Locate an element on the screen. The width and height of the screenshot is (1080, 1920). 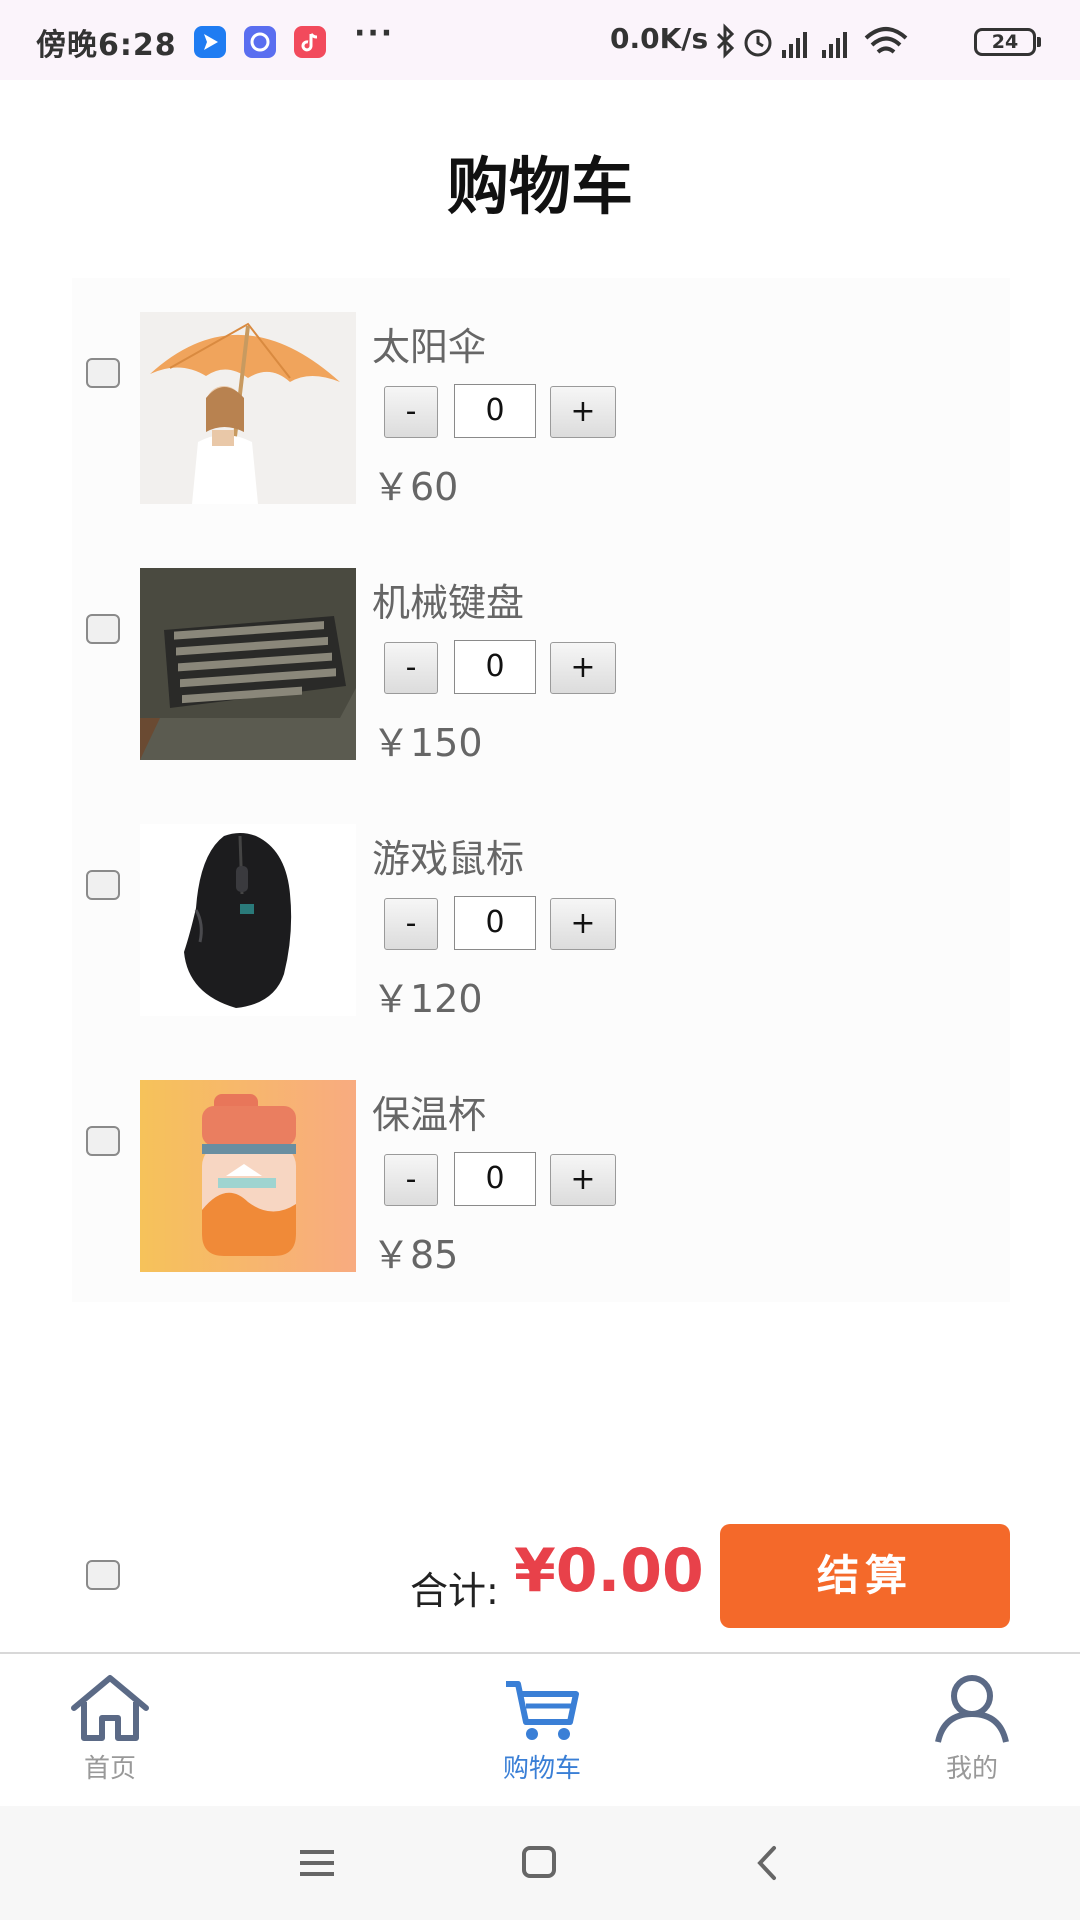
tab-label: 首页 is located at coordinates (109, 1769).